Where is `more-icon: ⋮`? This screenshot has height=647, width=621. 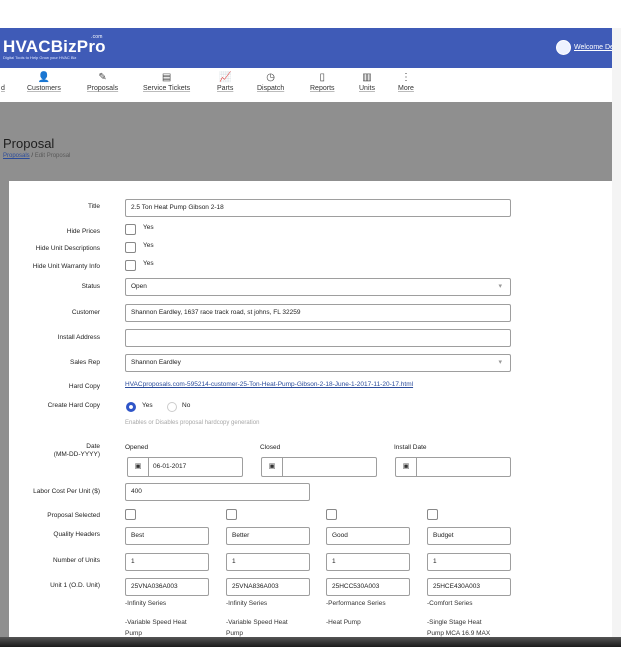 more-icon: ⋮ is located at coordinates (405, 77).